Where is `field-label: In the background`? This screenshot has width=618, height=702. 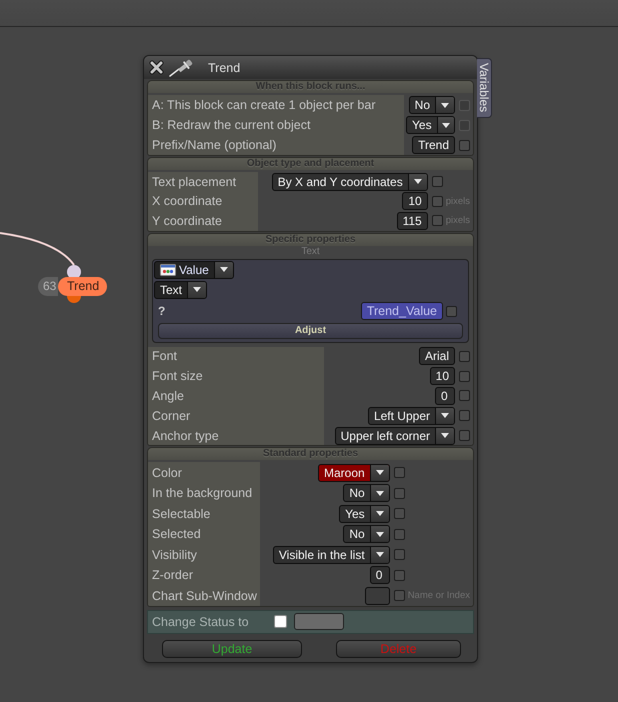
field-label: In the background is located at coordinates (204, 493).